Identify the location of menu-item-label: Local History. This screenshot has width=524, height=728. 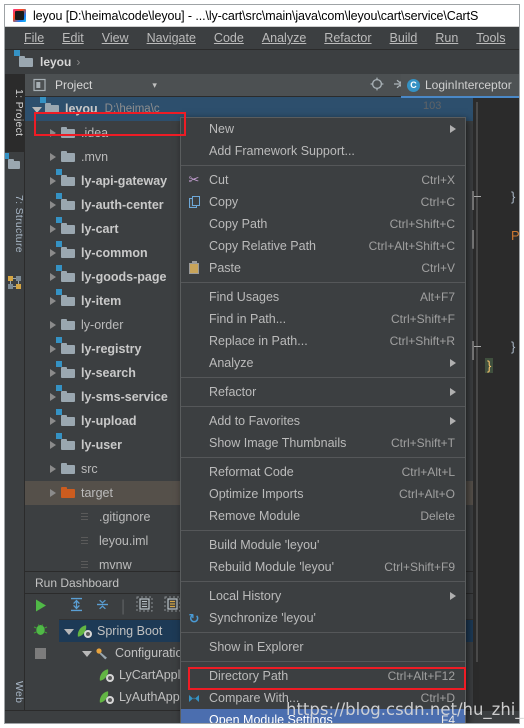
(245, 596).